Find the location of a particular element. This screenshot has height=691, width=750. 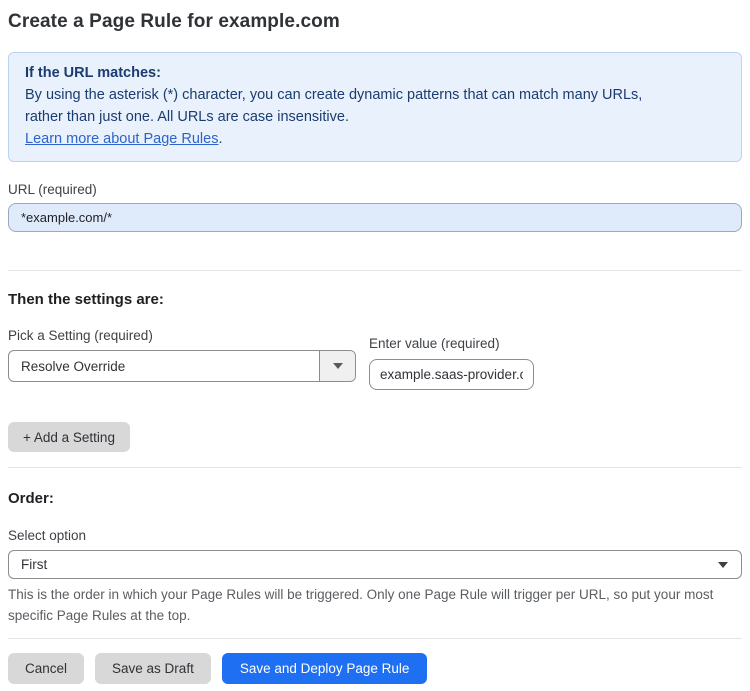

link-suffix-text: . is located at coordinates (220, 139).